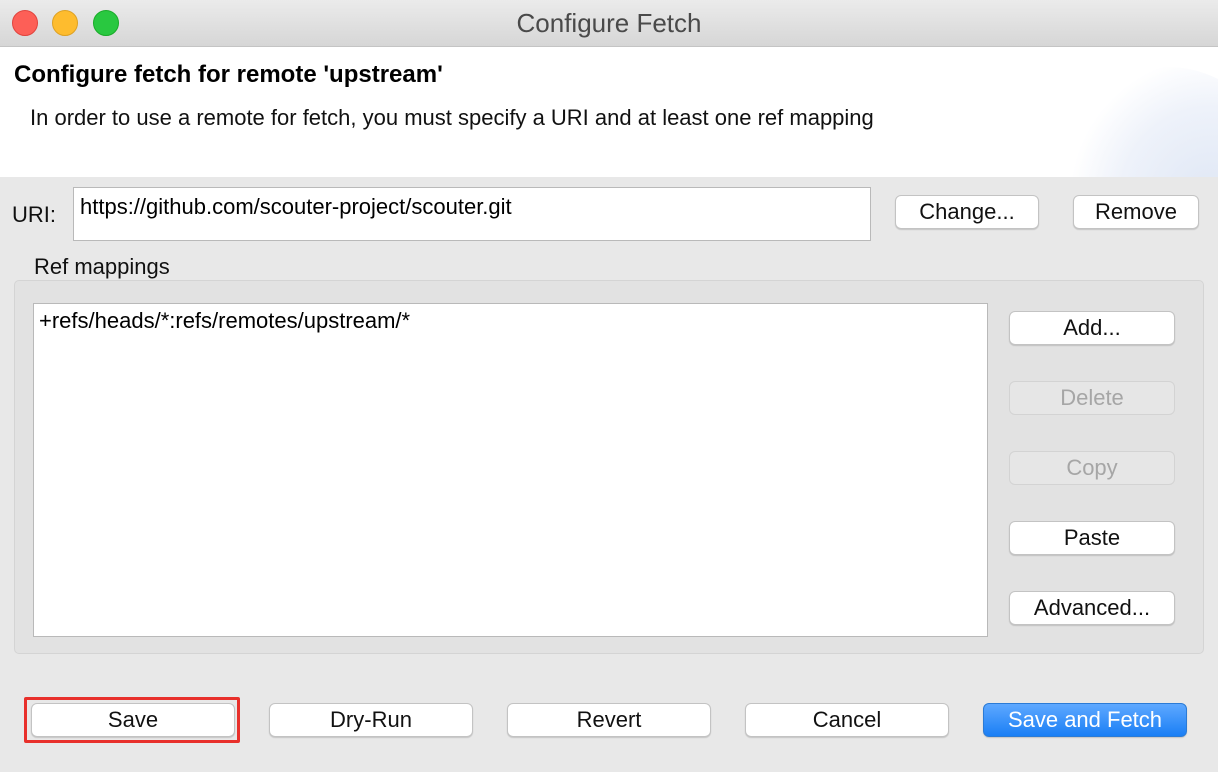 Image resolution: width=1218 pixels, height=772 pixels. What do you see at coordinates (228, 74) in the screenshot?
I see `banner-title: Configure fetch for remote 'upstream'` at bounding box center [228, 74].